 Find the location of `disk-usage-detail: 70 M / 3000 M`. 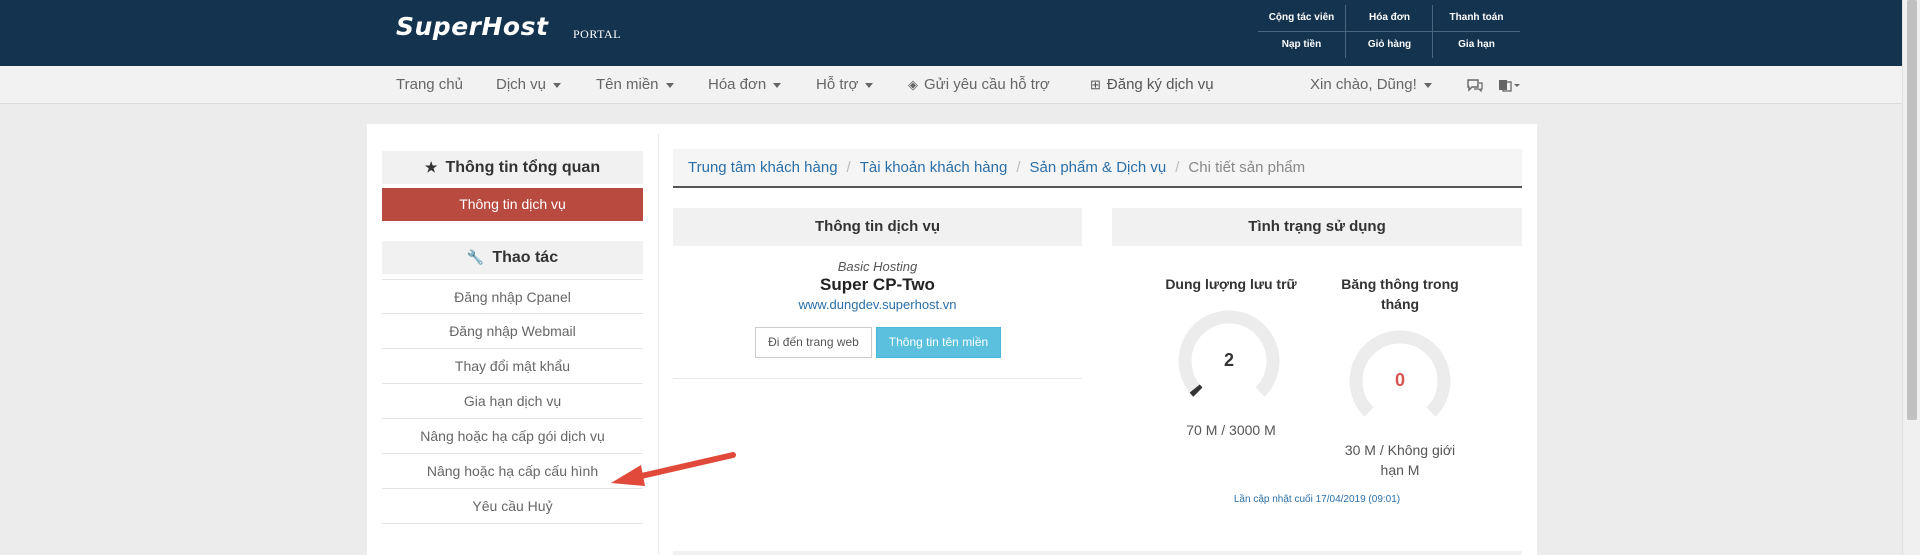

disk-usage-detail: 70 M / 3000 M is located at coordinates (1231, 430).